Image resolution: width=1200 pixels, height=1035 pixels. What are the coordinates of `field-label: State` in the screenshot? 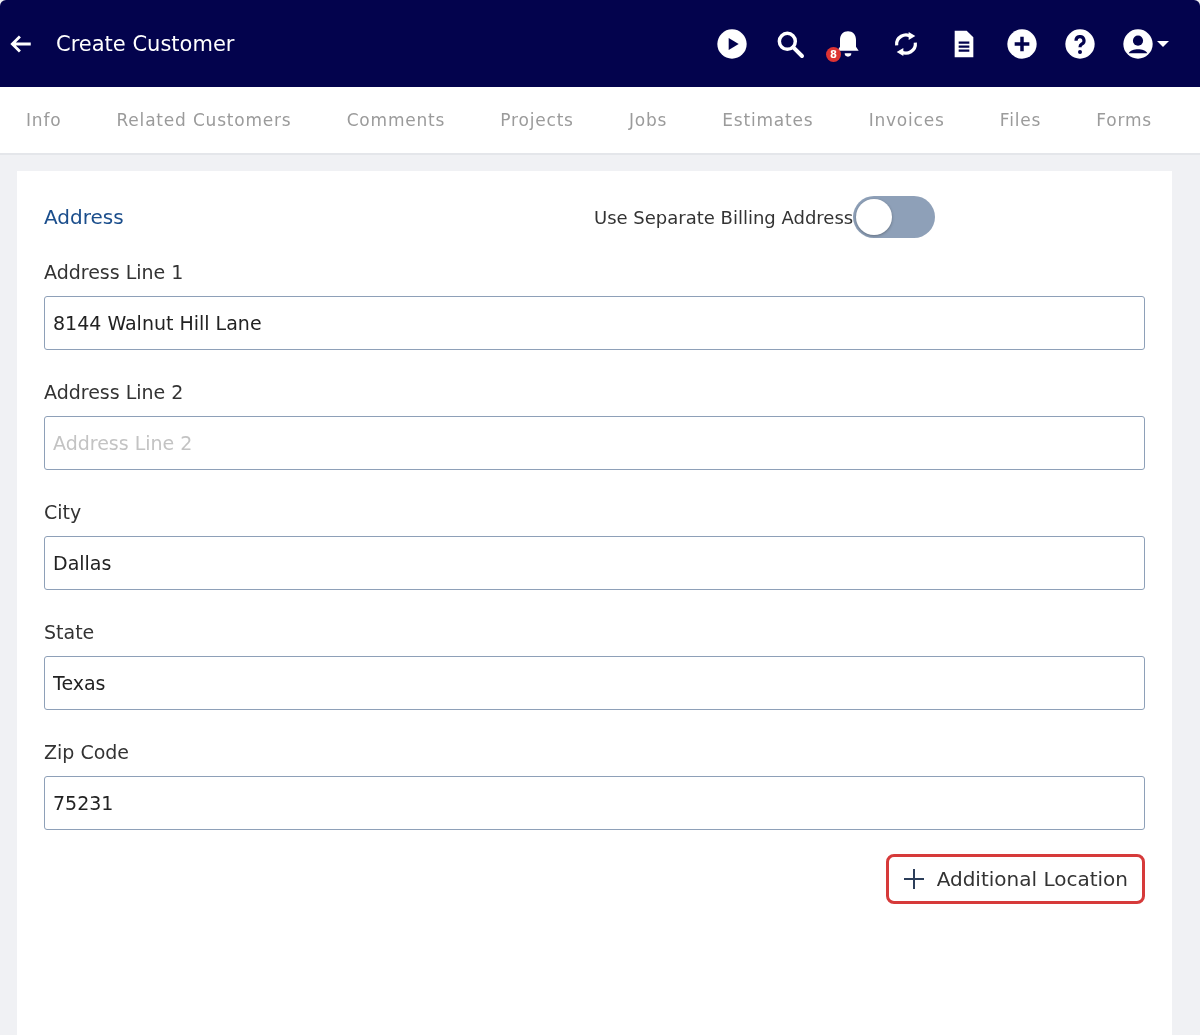 It's located at (70, 632).